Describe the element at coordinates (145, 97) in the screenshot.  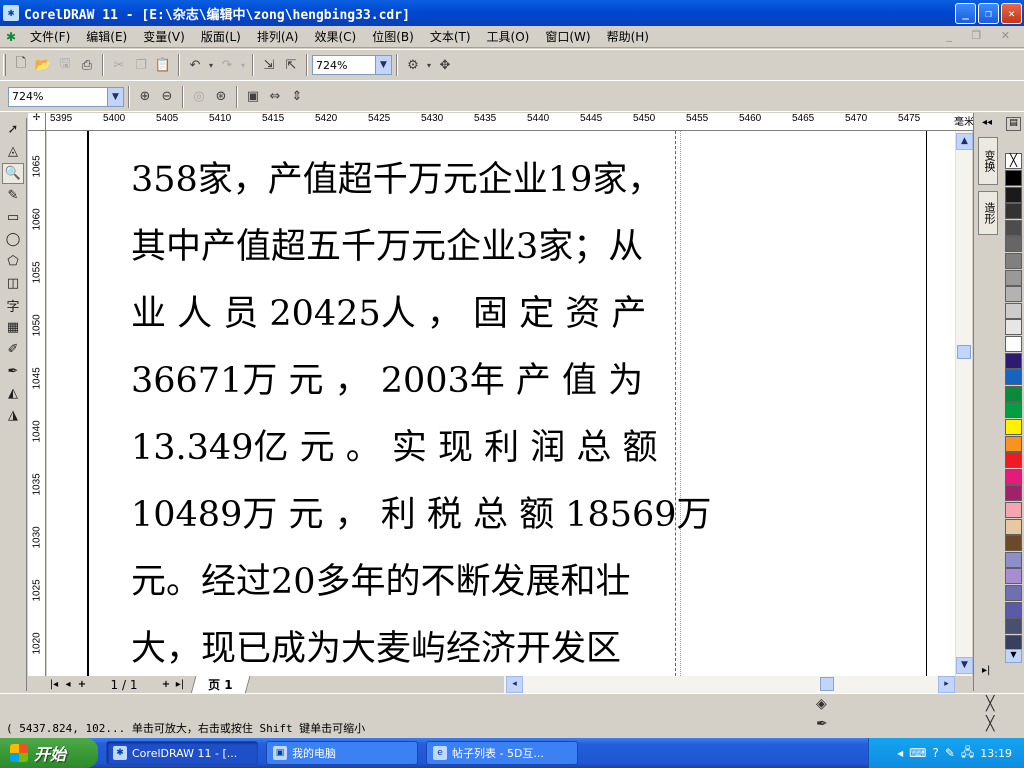
I see `zoom-in-icon: ⊕` at that location.